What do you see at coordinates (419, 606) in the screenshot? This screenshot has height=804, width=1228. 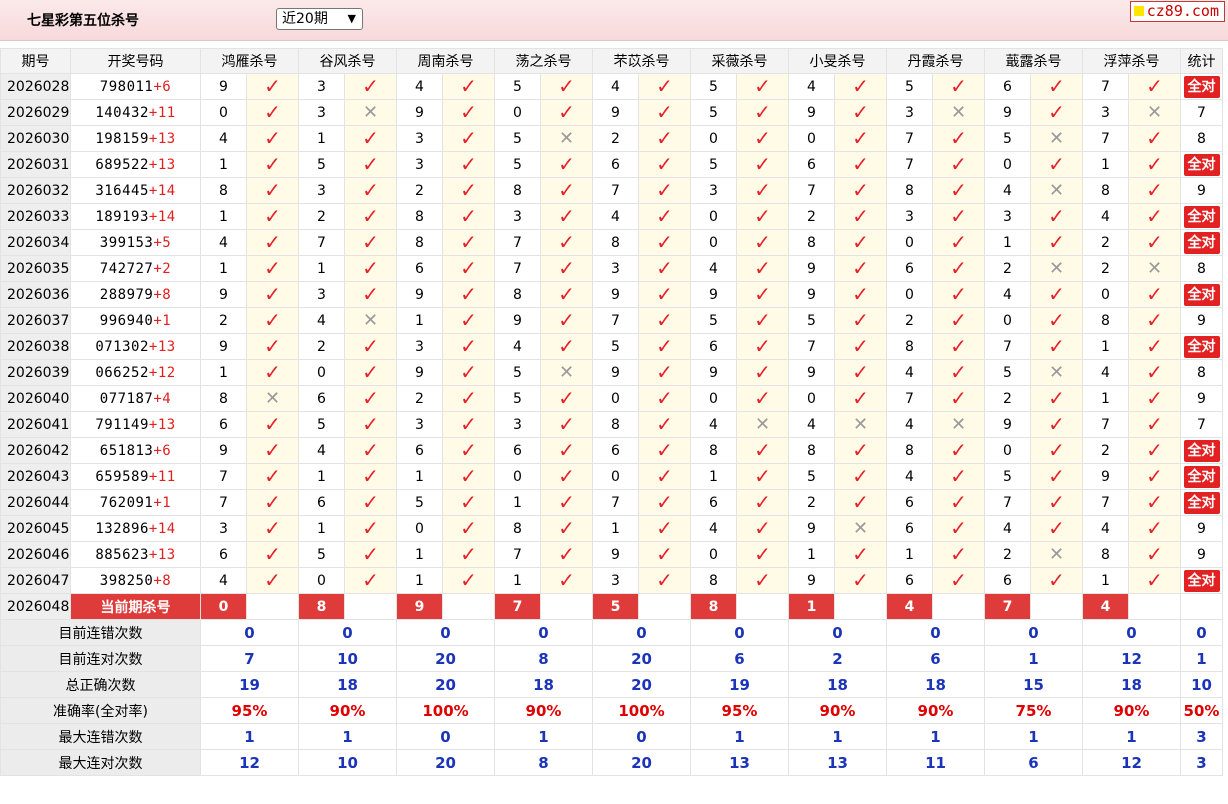 I see `current-pick: 9` at bounding box center [419, 606].